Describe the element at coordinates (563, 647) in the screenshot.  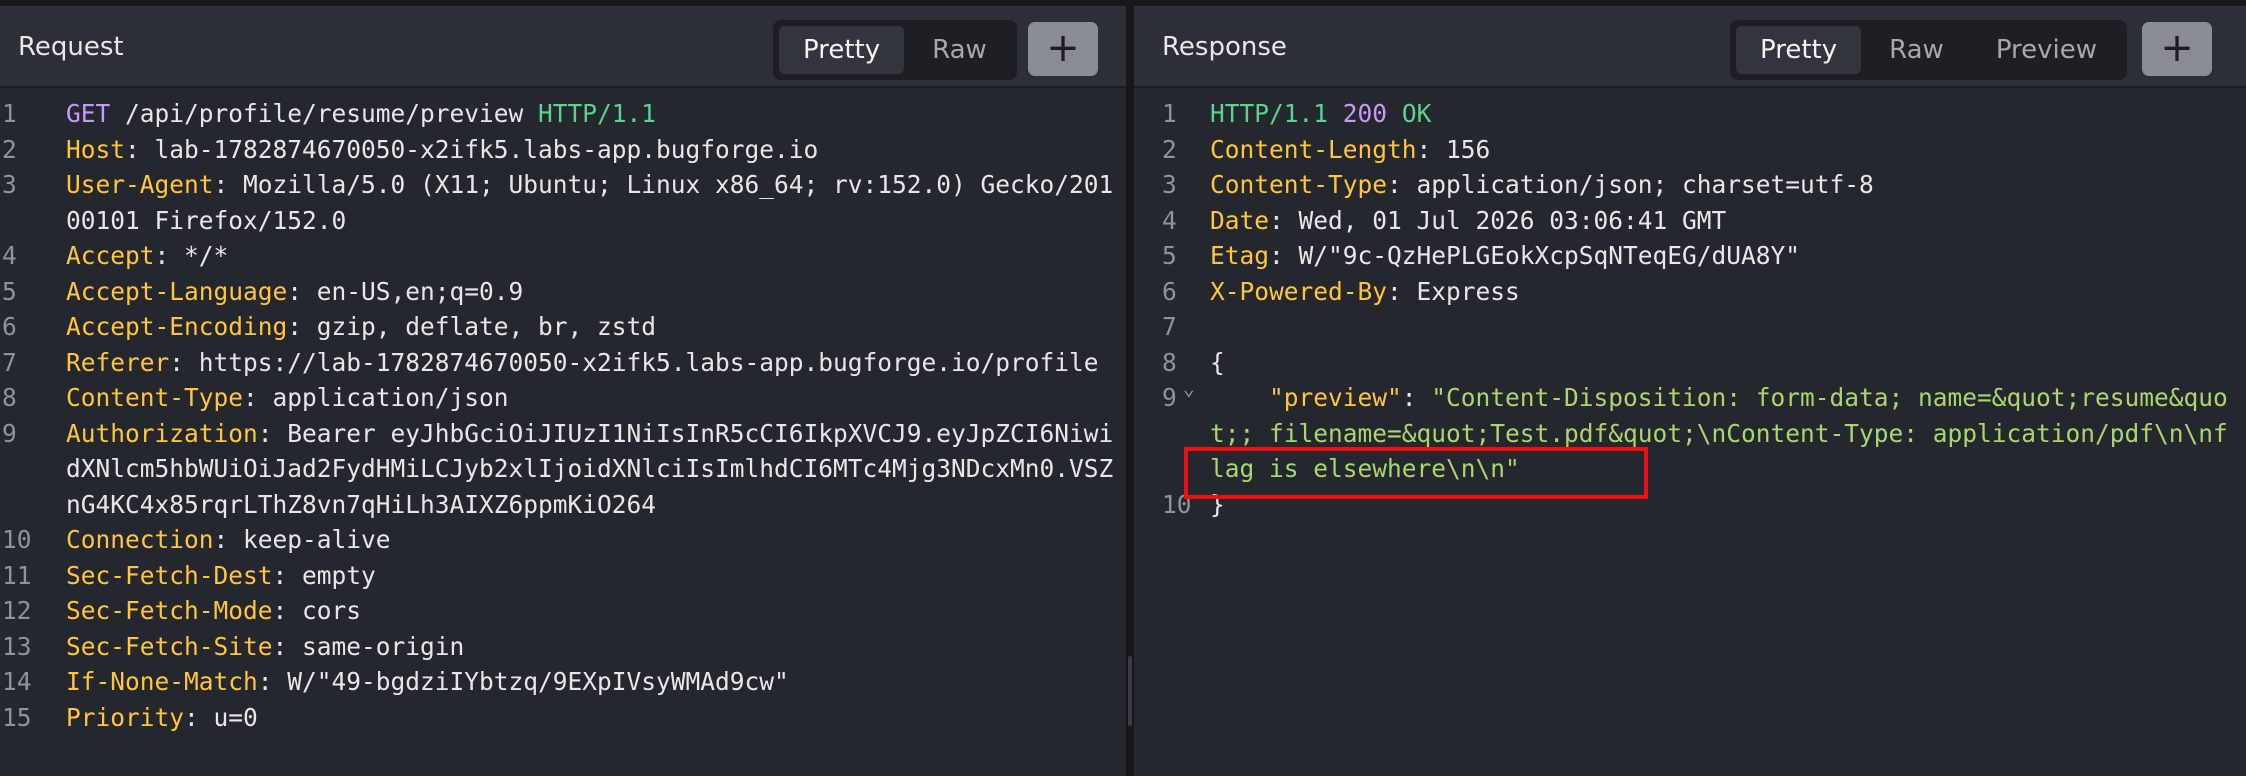
I see `request-header-line: 13 Sec-Fetch-Site: same-origin` at that location.